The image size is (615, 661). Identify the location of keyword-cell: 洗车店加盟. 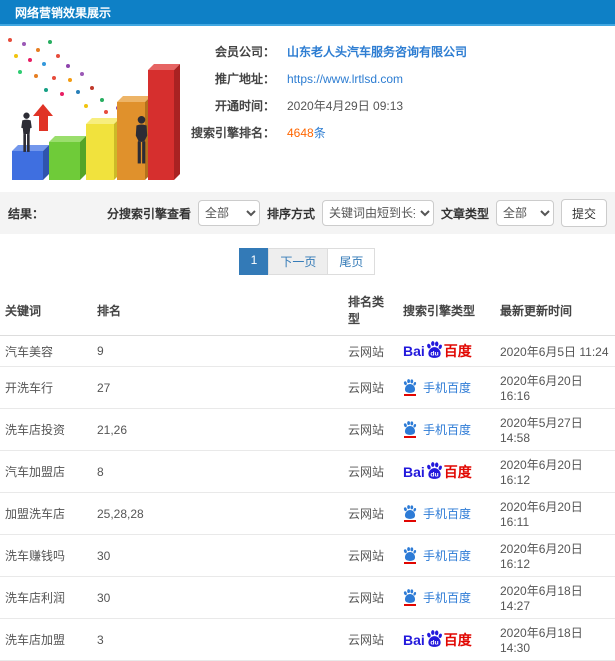
(46, 639).